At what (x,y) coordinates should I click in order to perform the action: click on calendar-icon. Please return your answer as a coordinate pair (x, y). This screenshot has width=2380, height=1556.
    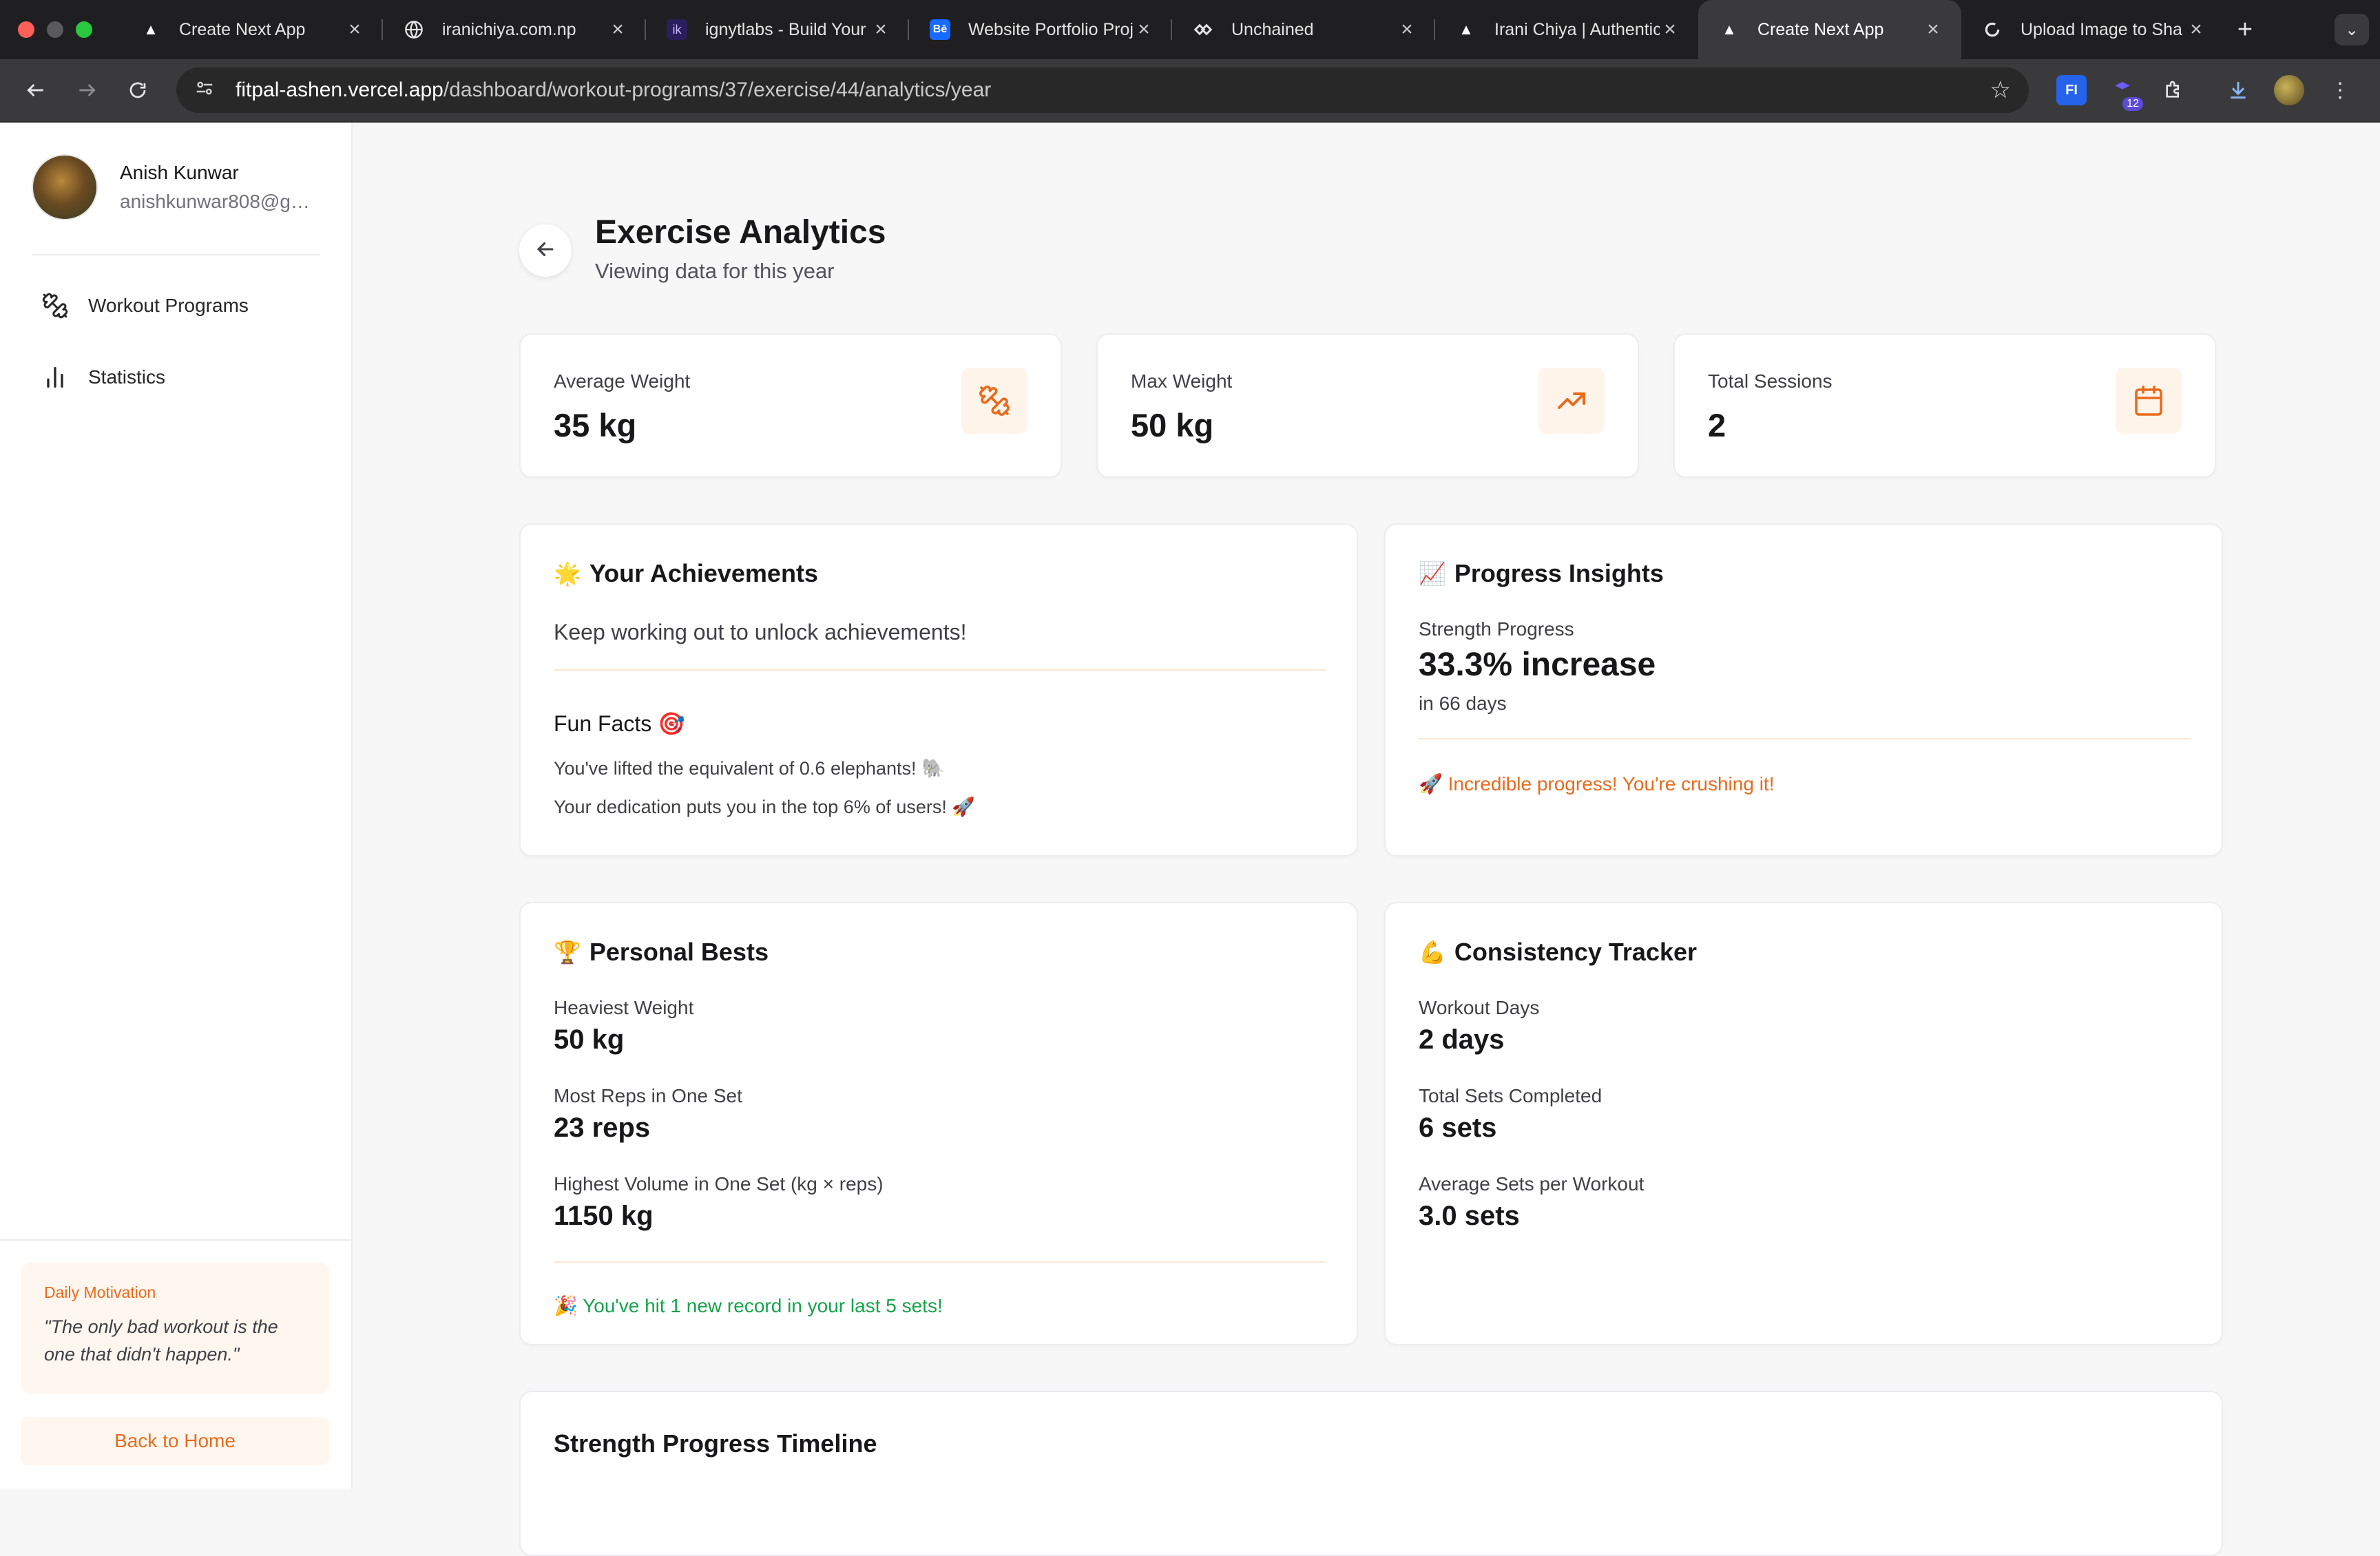
    Looking at the image, I should click on (2149, 401).